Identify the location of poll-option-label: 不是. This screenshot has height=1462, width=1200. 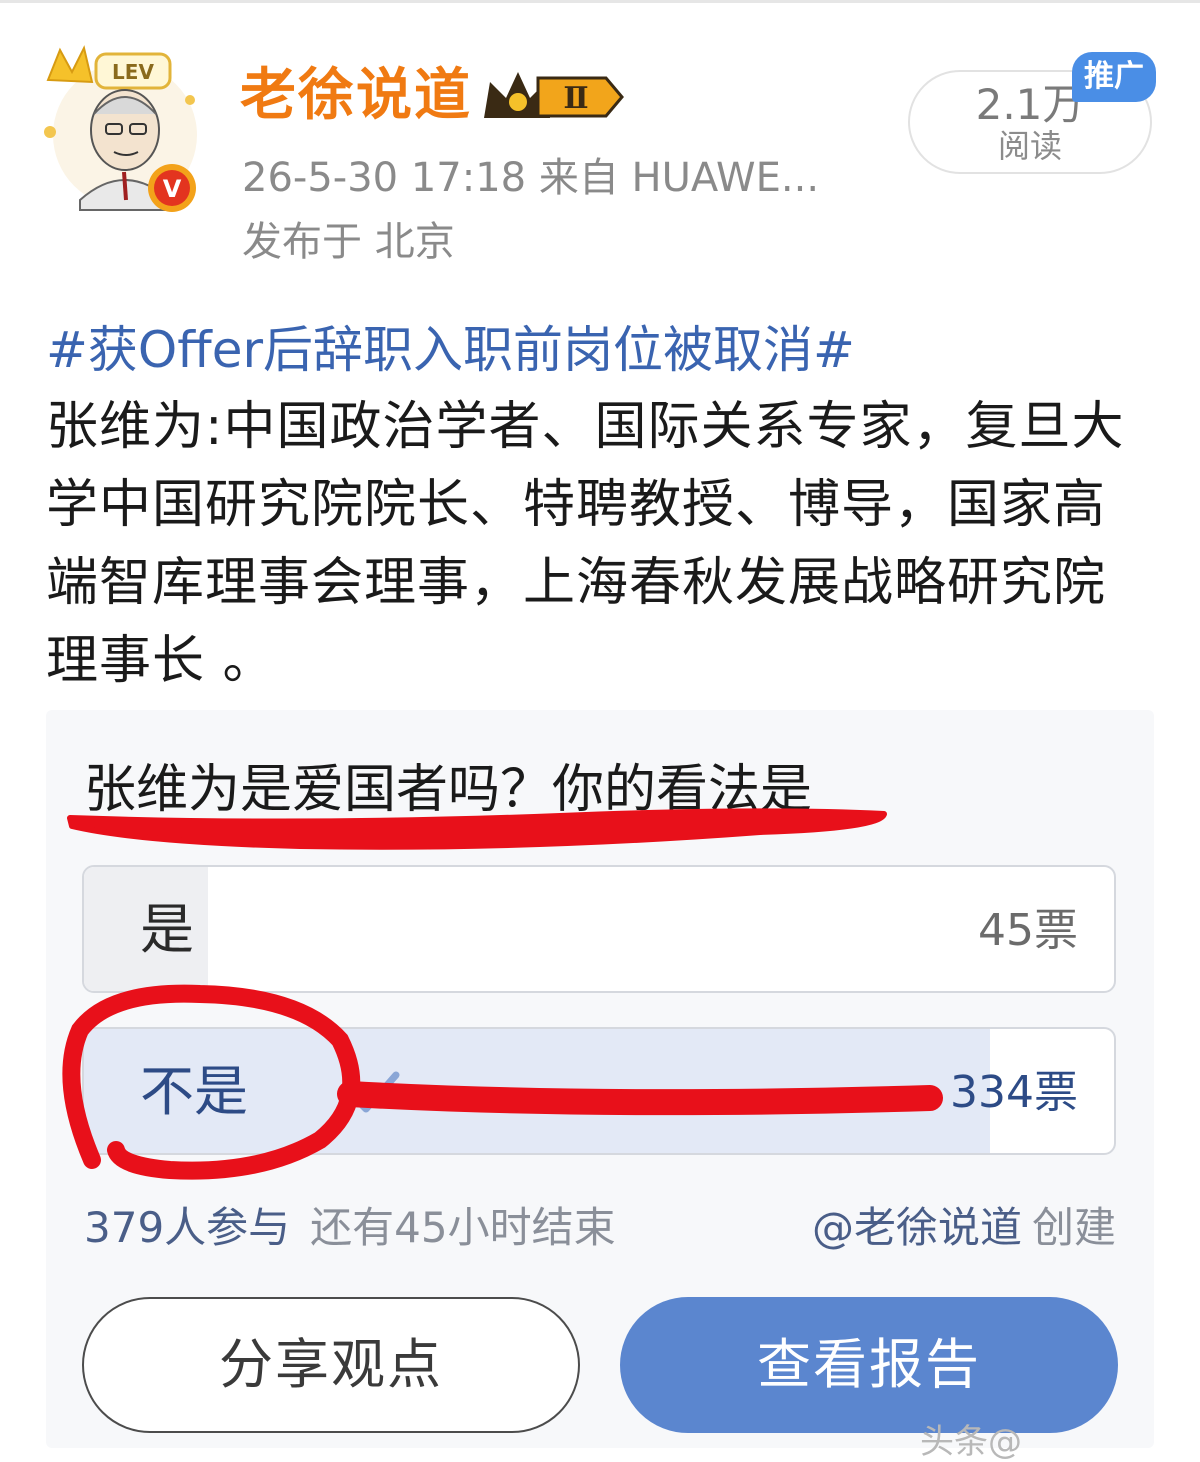
(194, 1091).